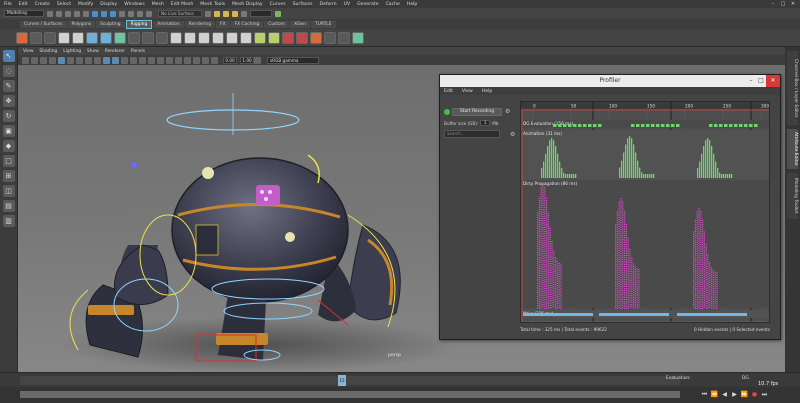 Image resolution: width=800 pixels, height=403 pixels. What do you see at coordinates (70, 60) in the screenshot?
I see `film-gate-icon` at bounding box center [70, 60].